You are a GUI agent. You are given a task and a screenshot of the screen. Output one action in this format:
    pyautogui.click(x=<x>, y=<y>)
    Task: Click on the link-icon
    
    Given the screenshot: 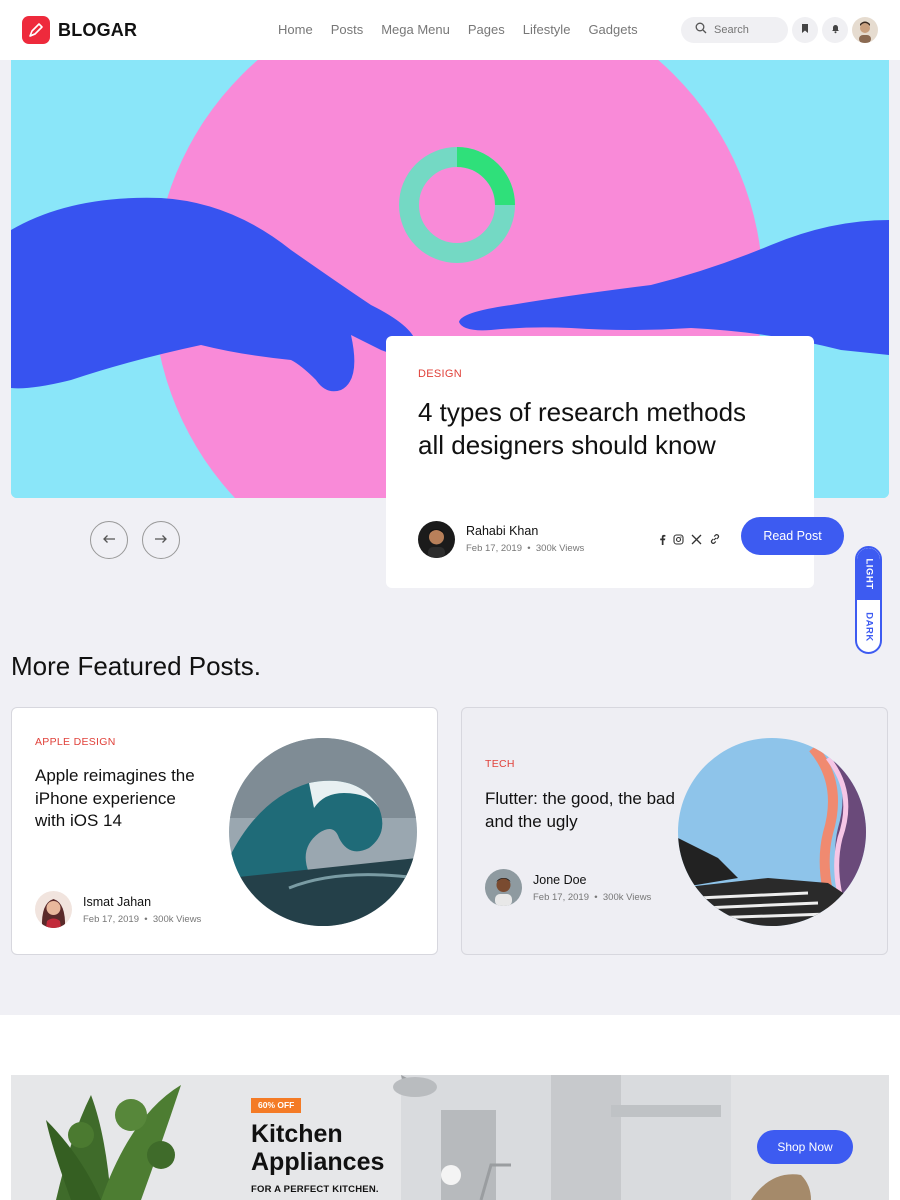 What is the action you would take?
    pyautogui.click(x=715, y=541)
    